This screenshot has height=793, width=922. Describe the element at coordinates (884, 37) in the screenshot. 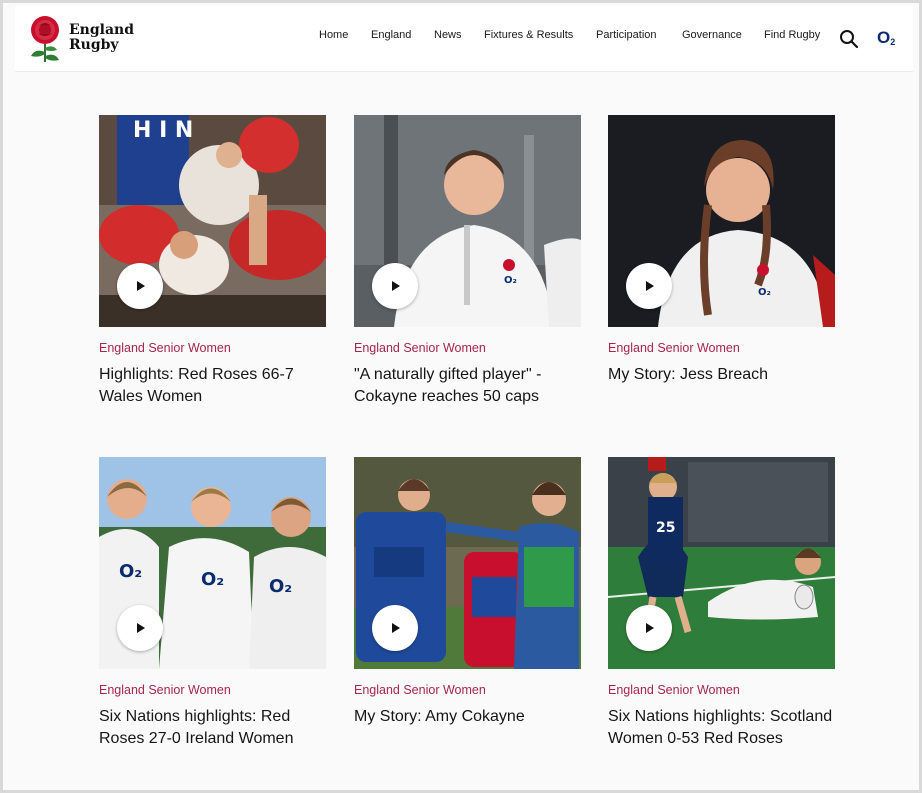

I see `o2-logo-text: O` at that location.